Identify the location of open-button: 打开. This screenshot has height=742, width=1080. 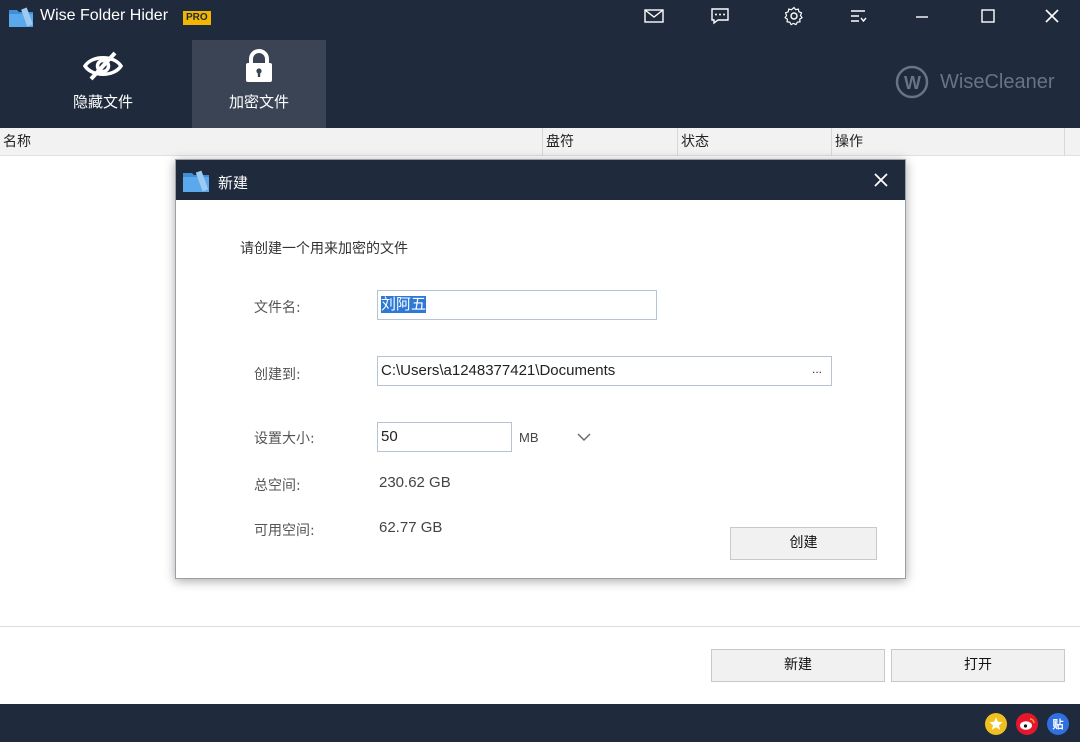
(978, 665).